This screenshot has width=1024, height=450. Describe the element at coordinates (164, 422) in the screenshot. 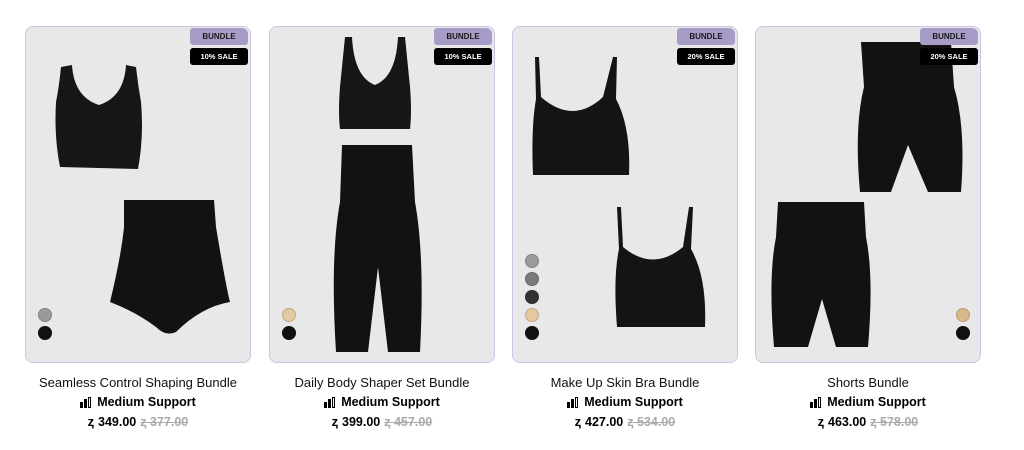

I see `original-price: ⱬ 377.00` at that location.